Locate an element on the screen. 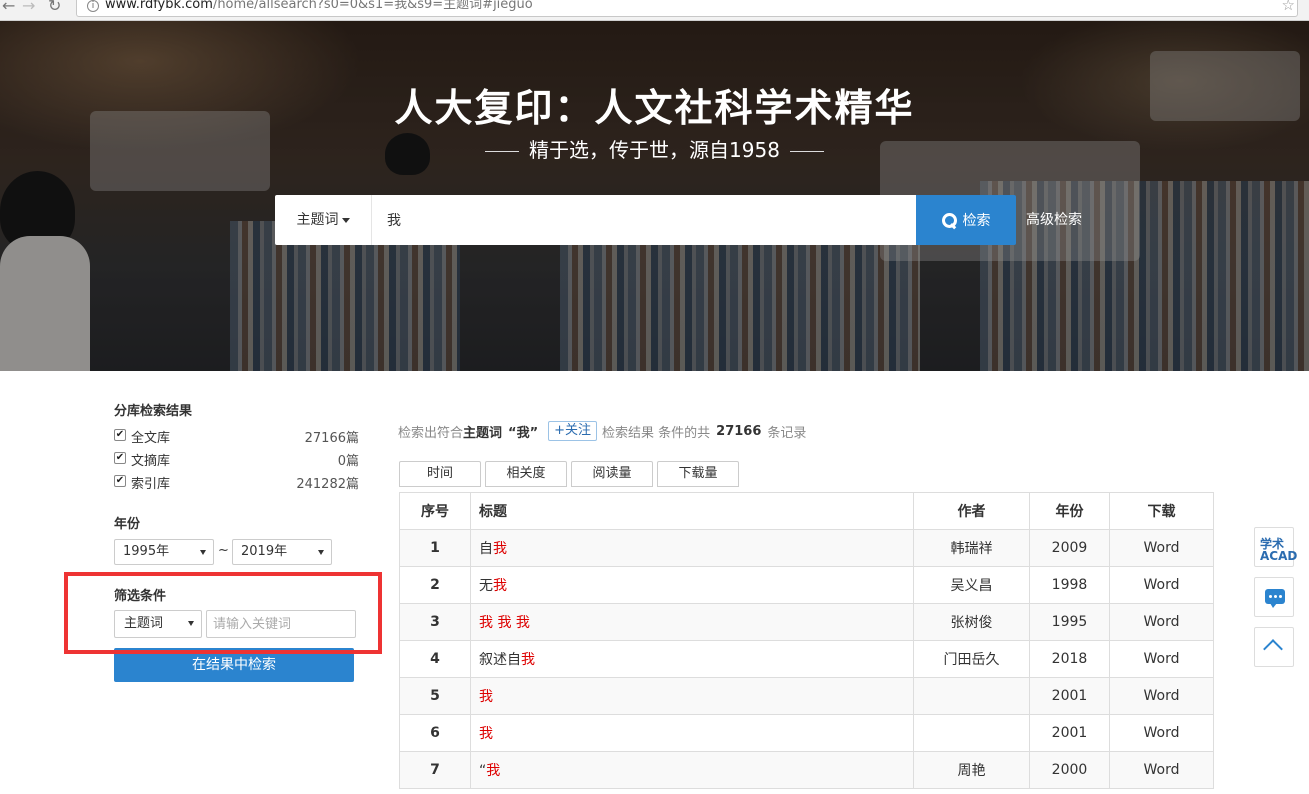 This screenshot has height=794, width=1309. summary-prefix: 检索出符合 is located at coordinates (431, 433).